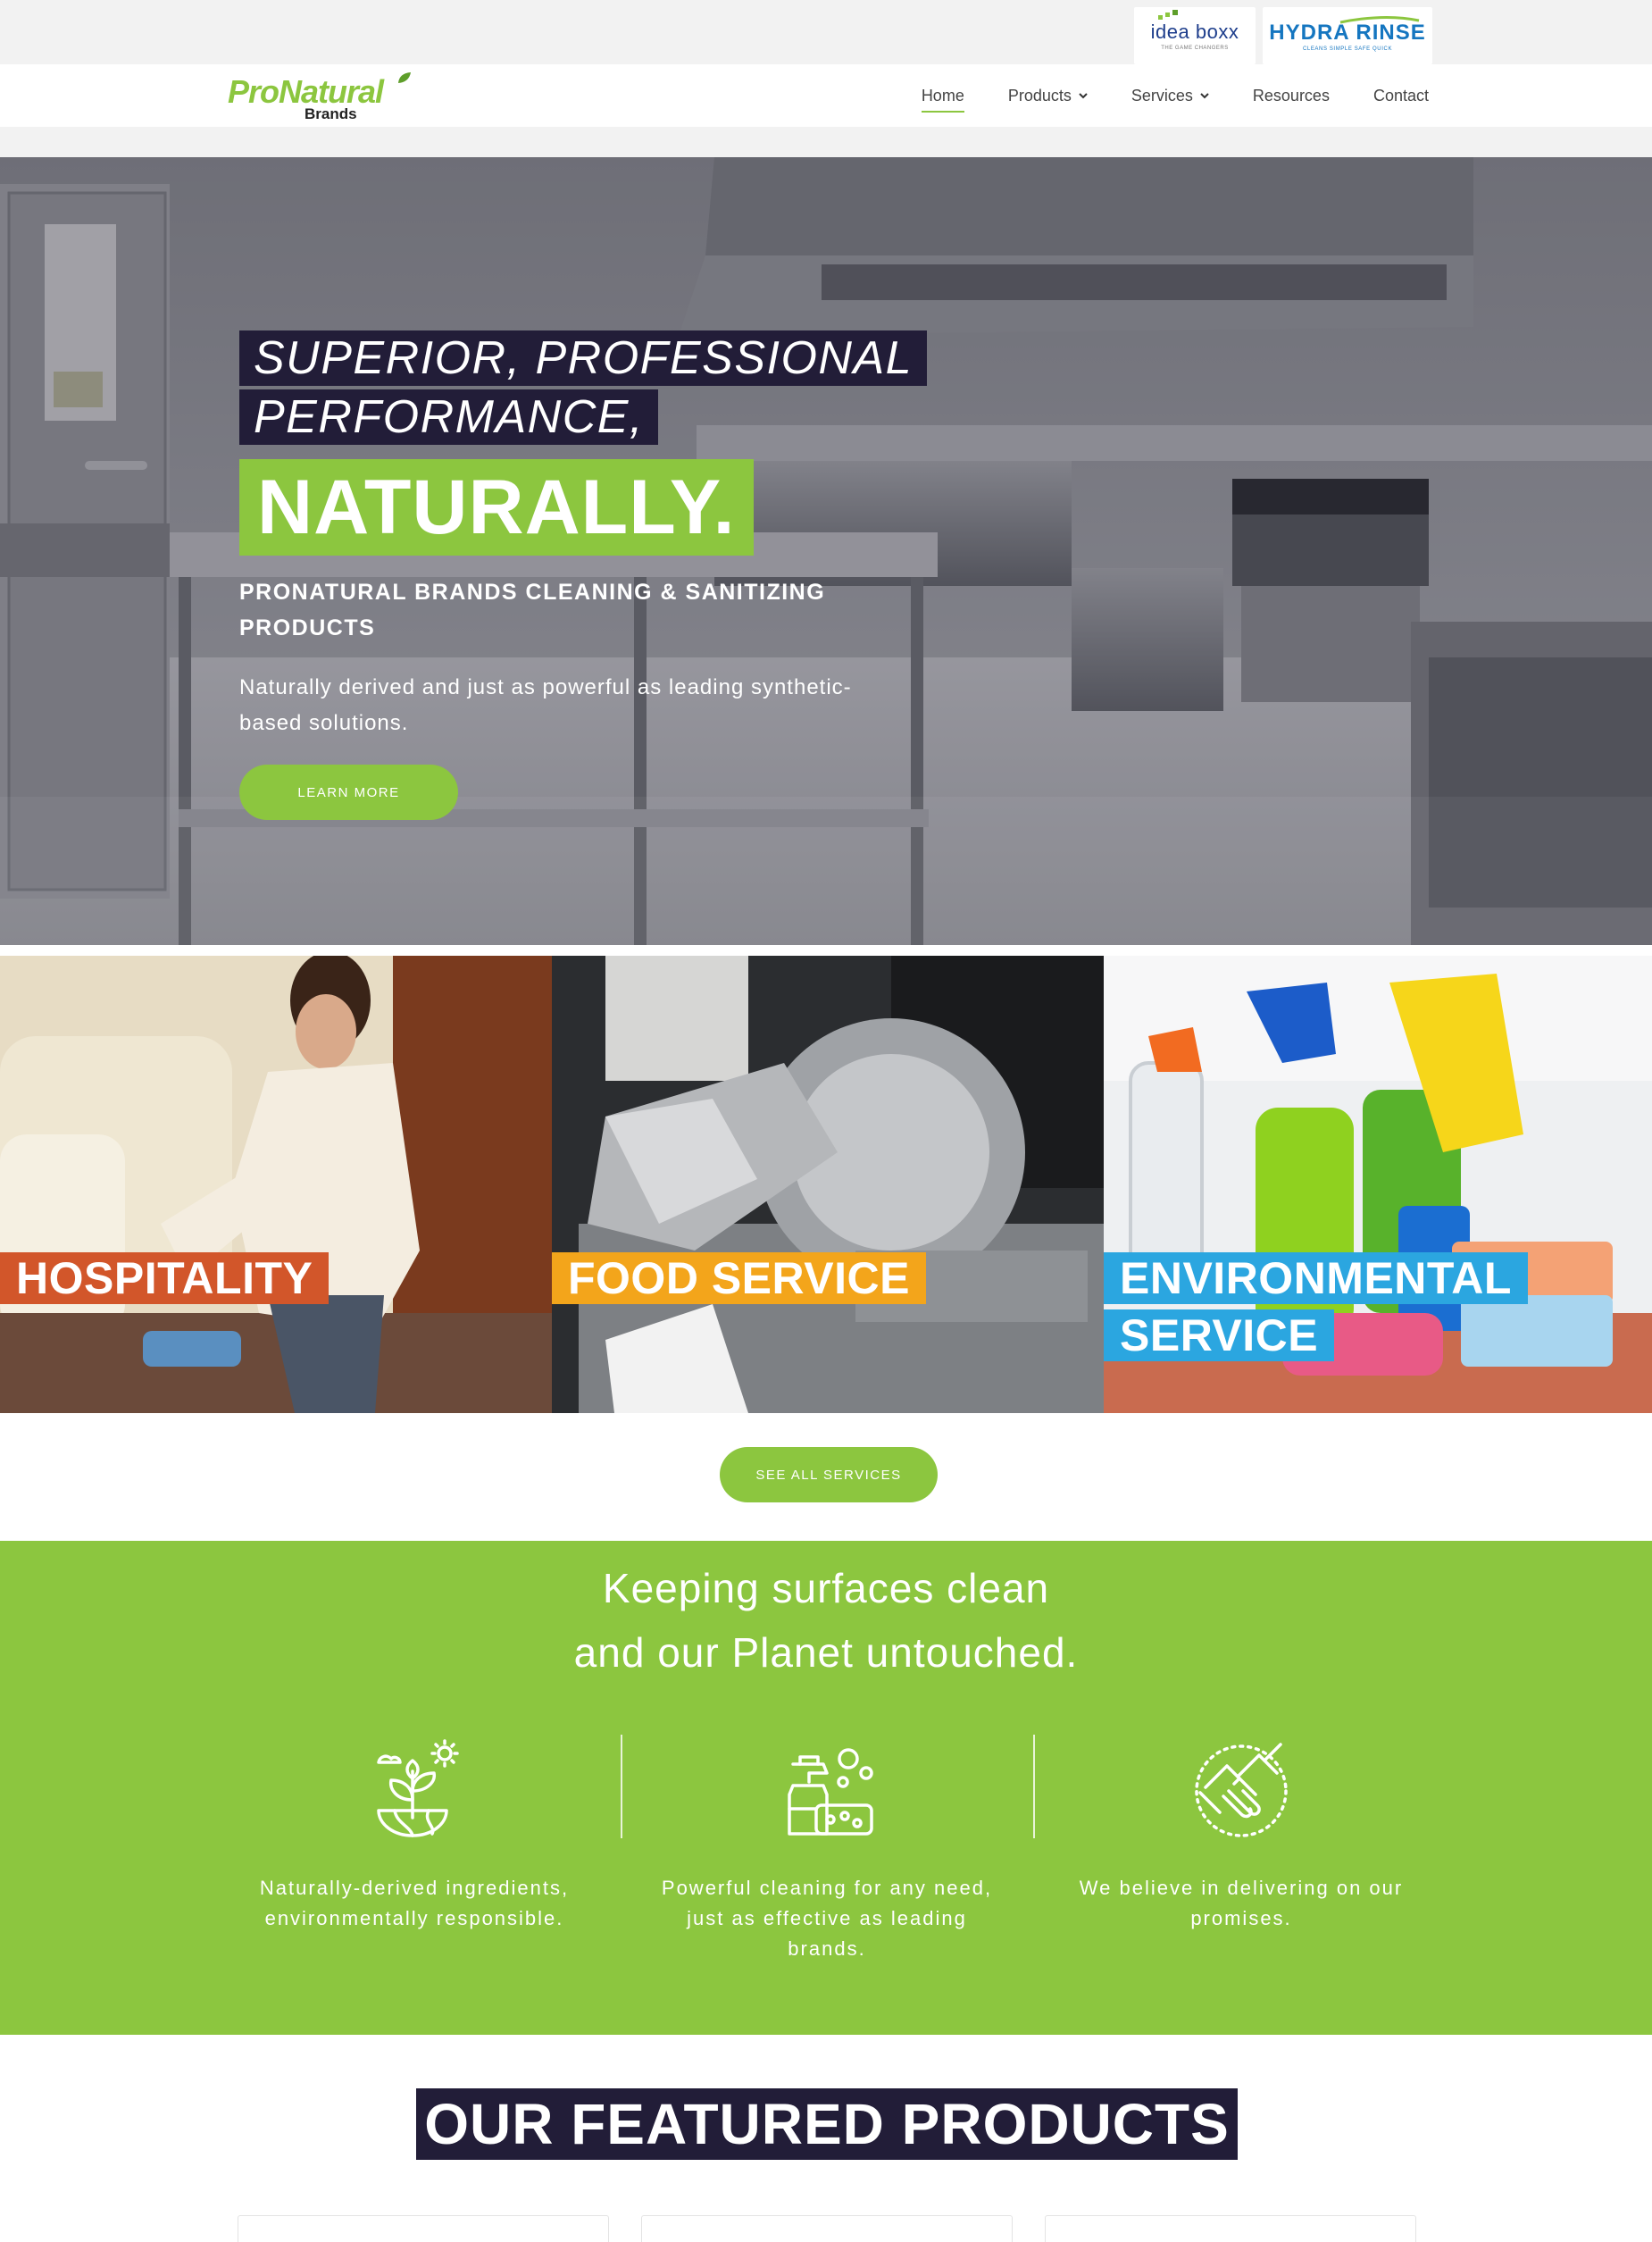  What do you see at coordinates (853, 1588) in the screenshot?
I see `tagline-emphasis-surfaces: surfaces` at bounding box center [853, 1588].